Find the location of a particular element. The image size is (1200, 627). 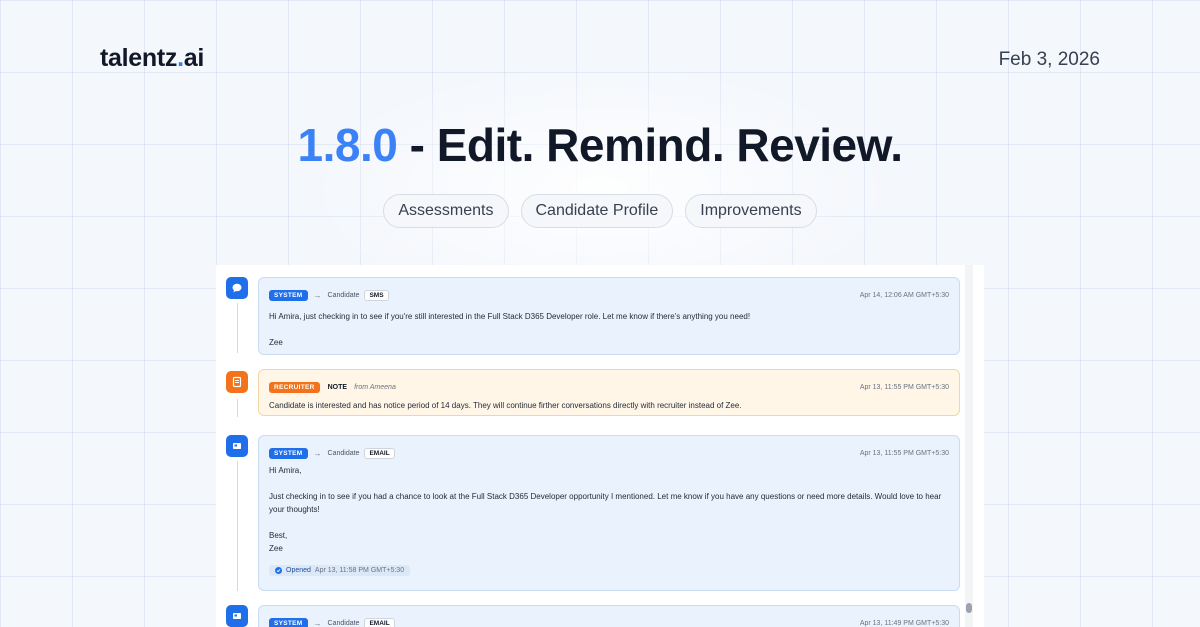

talentz-logo: talentz.ai is located at coordinates (152, 58).